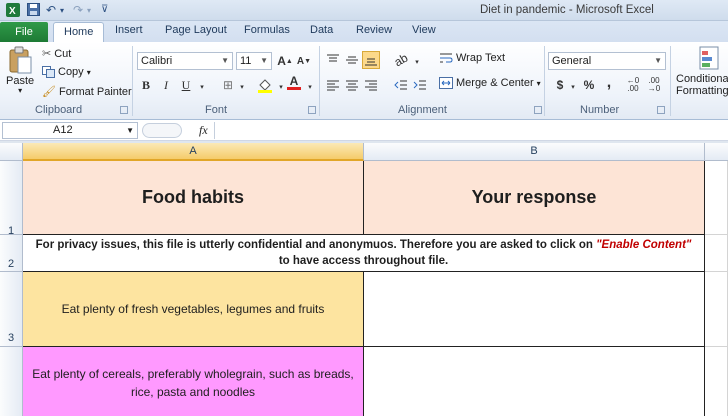 The width and height of the screenshot is (728, 416). What do you see at coordinates (716, 198) in the screenshot?
I see `cell-c1` at bounding box center [716, 198].